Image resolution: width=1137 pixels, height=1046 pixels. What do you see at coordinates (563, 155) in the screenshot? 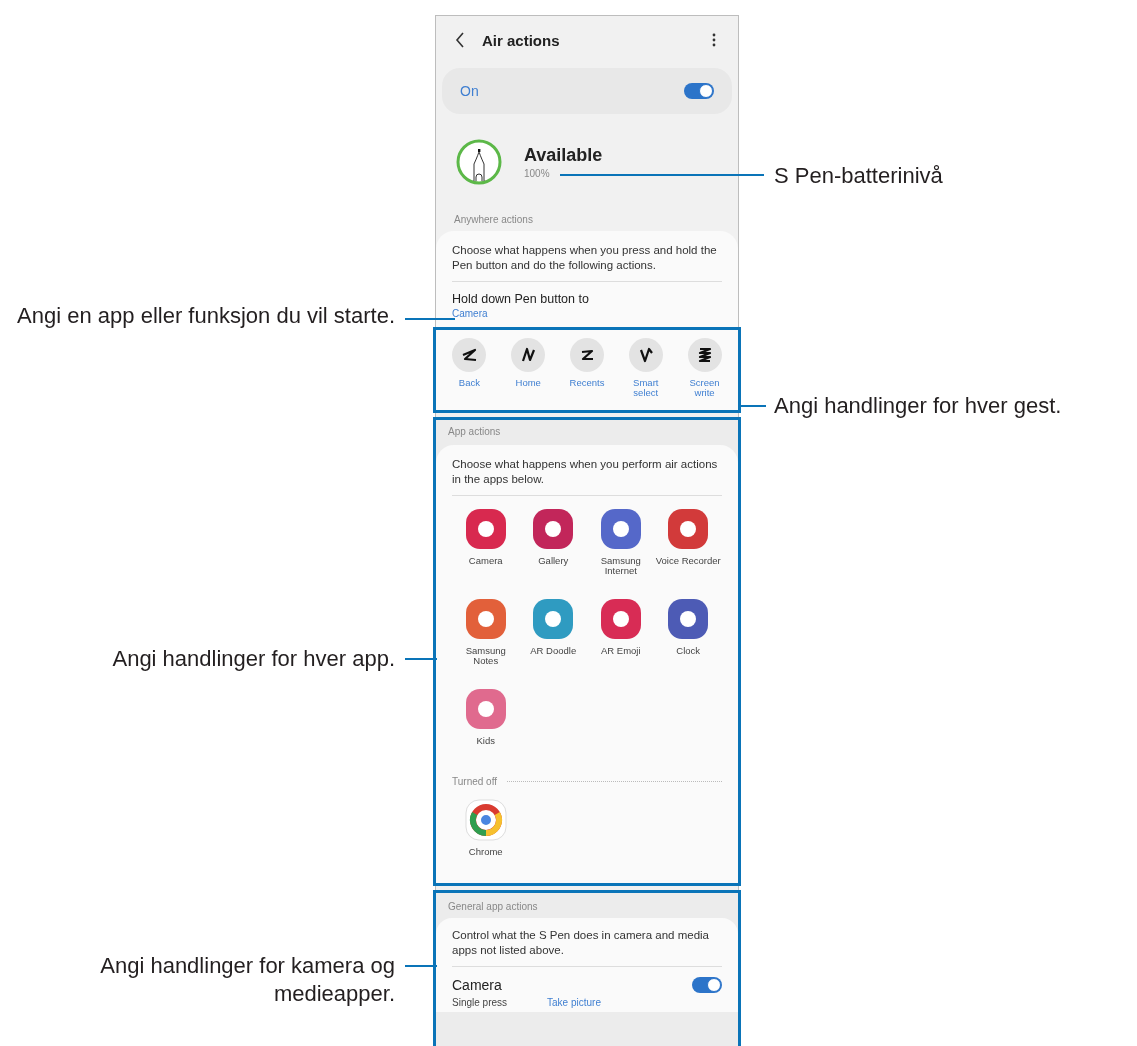
I see `pen-status: Available` at bounding box center [563, 155].